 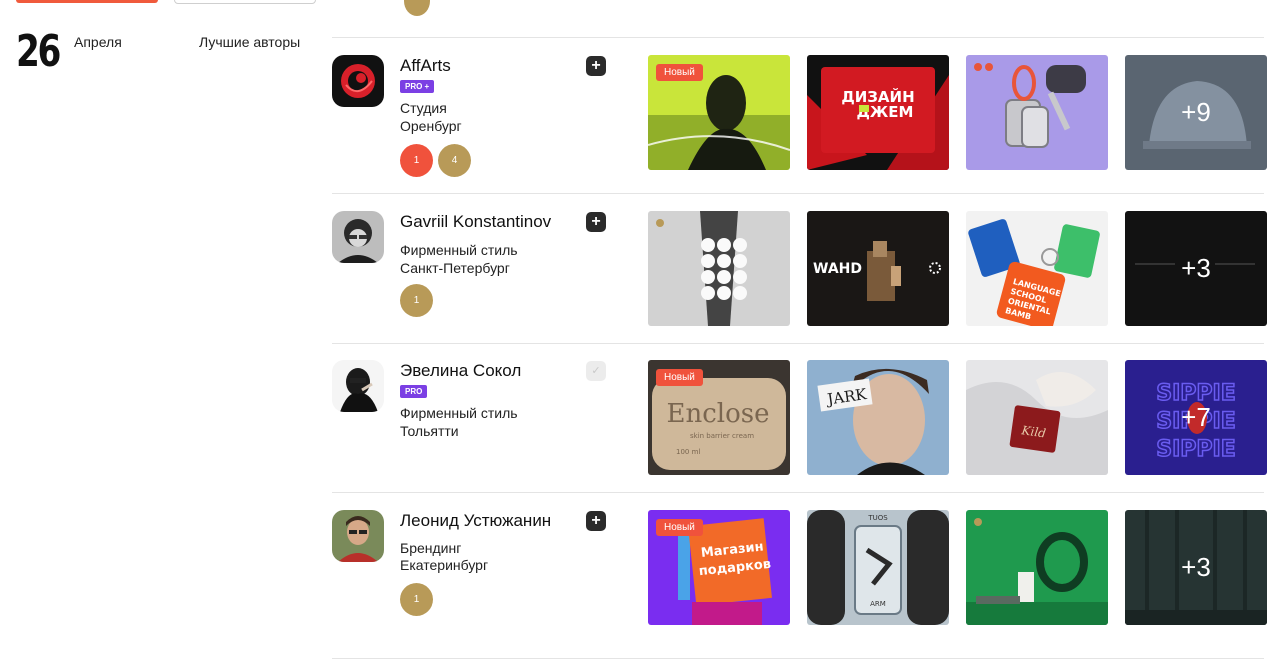 What do you see at coordinates (475, 222) in the screenshot?
I see `author-name: Gavriil Konstantinov` at bounding box center [475, 222].